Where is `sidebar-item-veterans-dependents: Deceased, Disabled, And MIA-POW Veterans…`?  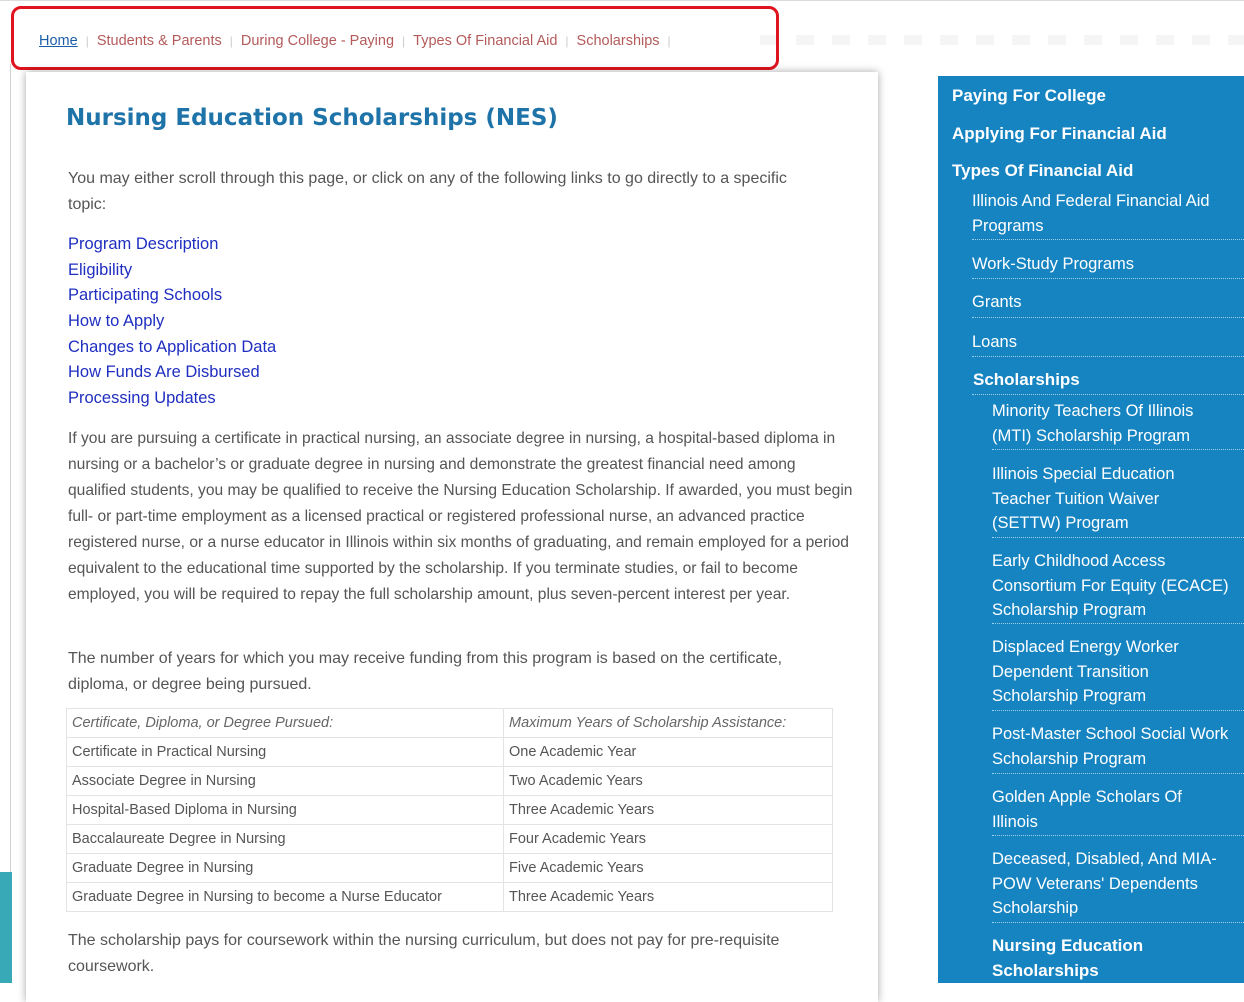
sidebar-item-veterans-dependents: Deceased, Disabled, And MIA-POW Veterans… is located at coordinates (1114, 884).